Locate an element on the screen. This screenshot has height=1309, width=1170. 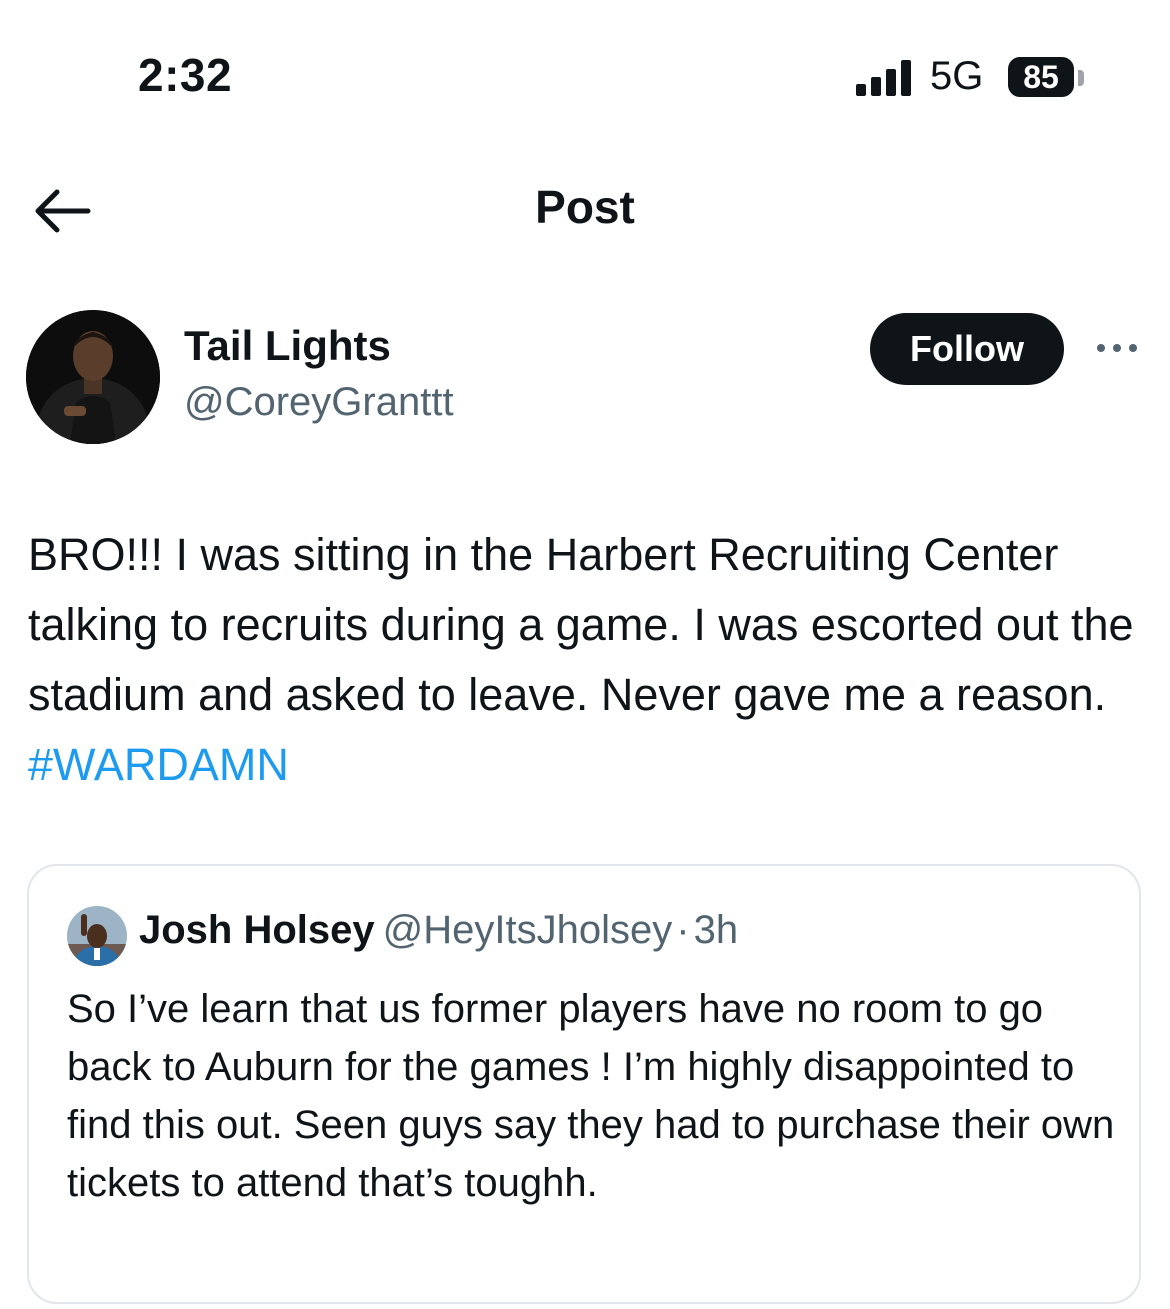
follow-button: Follow is located at coordinates (967, 349).